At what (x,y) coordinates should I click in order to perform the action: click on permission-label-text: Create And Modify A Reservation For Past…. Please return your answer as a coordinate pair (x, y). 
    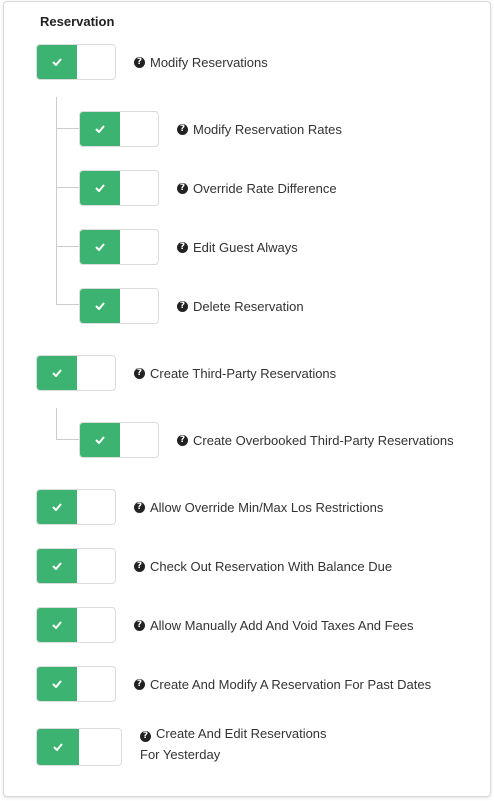
    Looking at the image, I should click on (291, 684).